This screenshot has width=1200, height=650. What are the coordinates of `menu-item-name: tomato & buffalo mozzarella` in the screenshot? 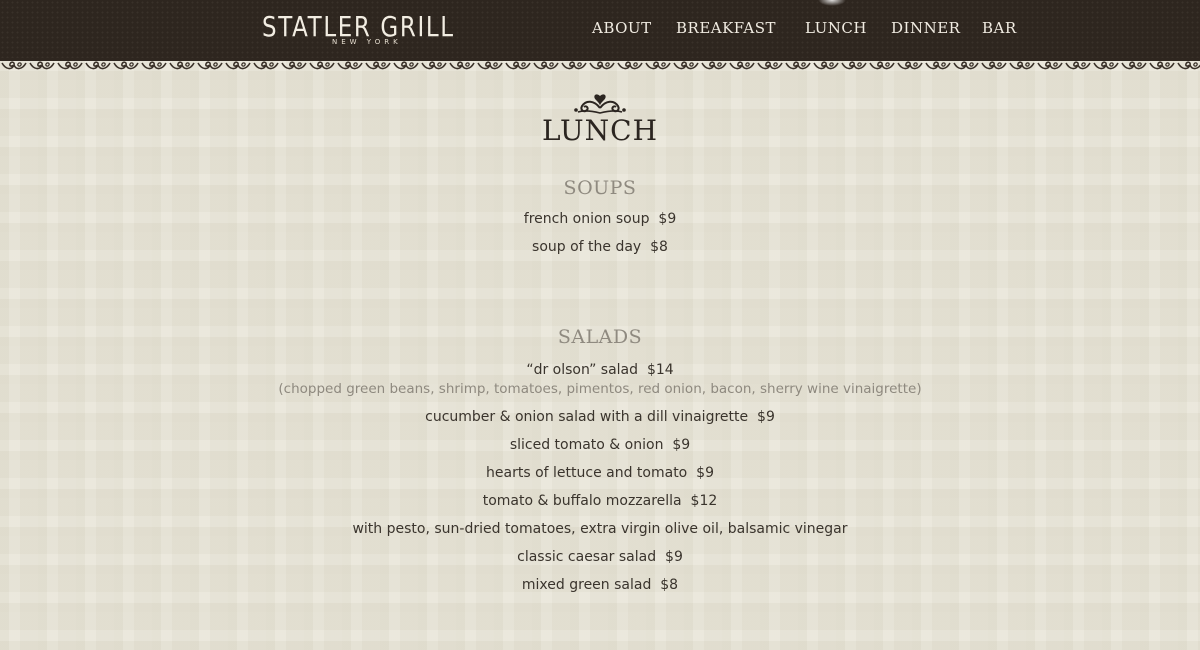 It's located at (582, 501).